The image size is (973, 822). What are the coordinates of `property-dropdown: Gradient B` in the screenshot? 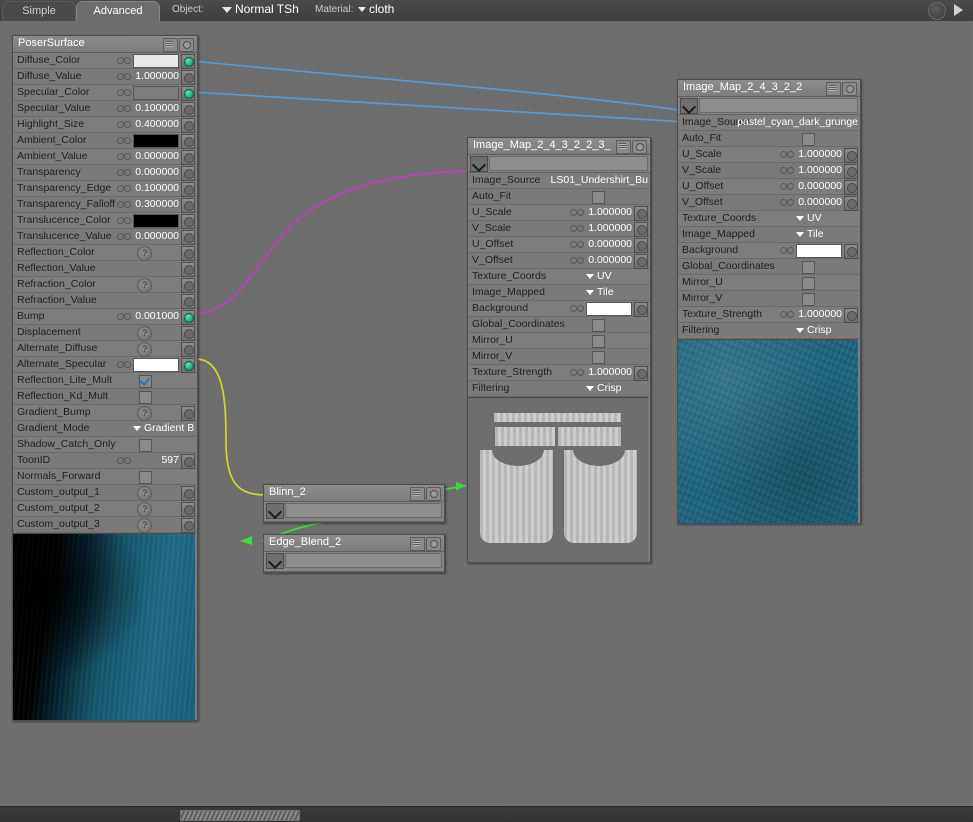 It's located at (163, 428).